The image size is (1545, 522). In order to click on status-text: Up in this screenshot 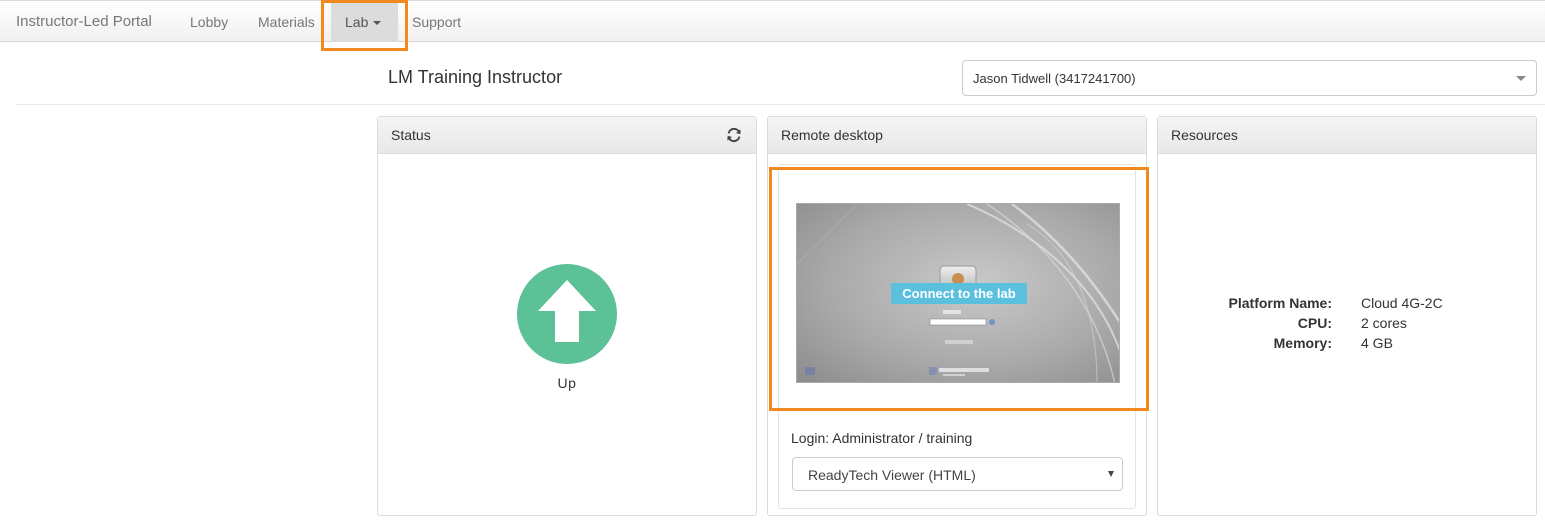, I will do `click(567, 383)`.